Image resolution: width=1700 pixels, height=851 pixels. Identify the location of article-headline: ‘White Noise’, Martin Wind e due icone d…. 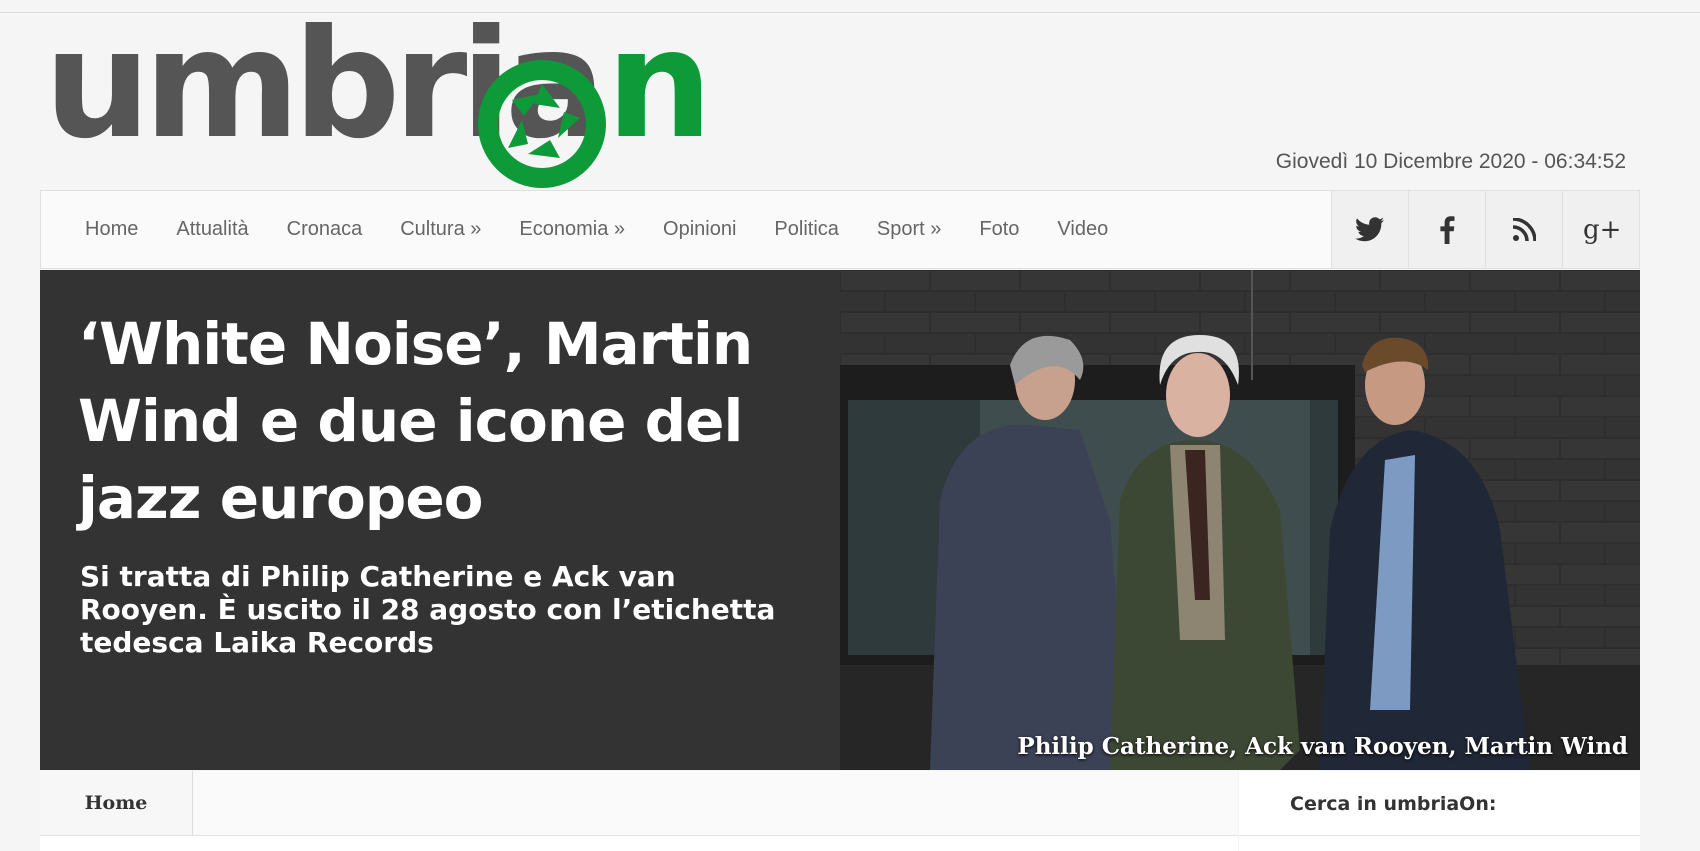
(428, 421).